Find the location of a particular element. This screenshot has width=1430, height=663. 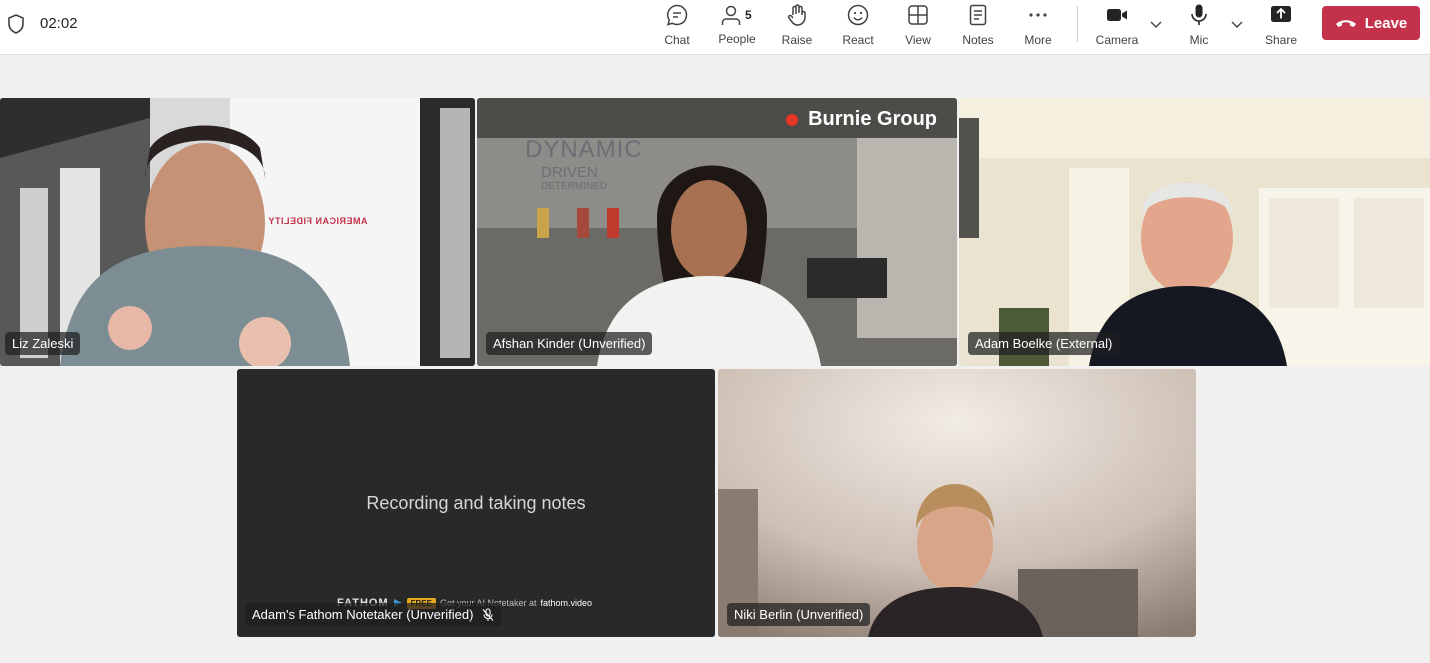

chat-label: Chat is located at coordinates (677, 40).